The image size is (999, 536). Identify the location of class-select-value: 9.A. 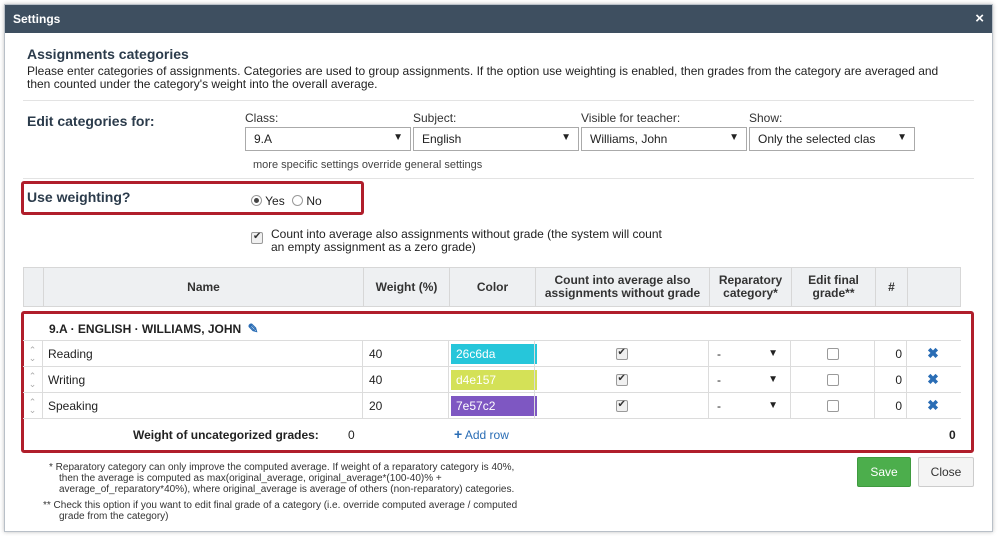
(263, 139).